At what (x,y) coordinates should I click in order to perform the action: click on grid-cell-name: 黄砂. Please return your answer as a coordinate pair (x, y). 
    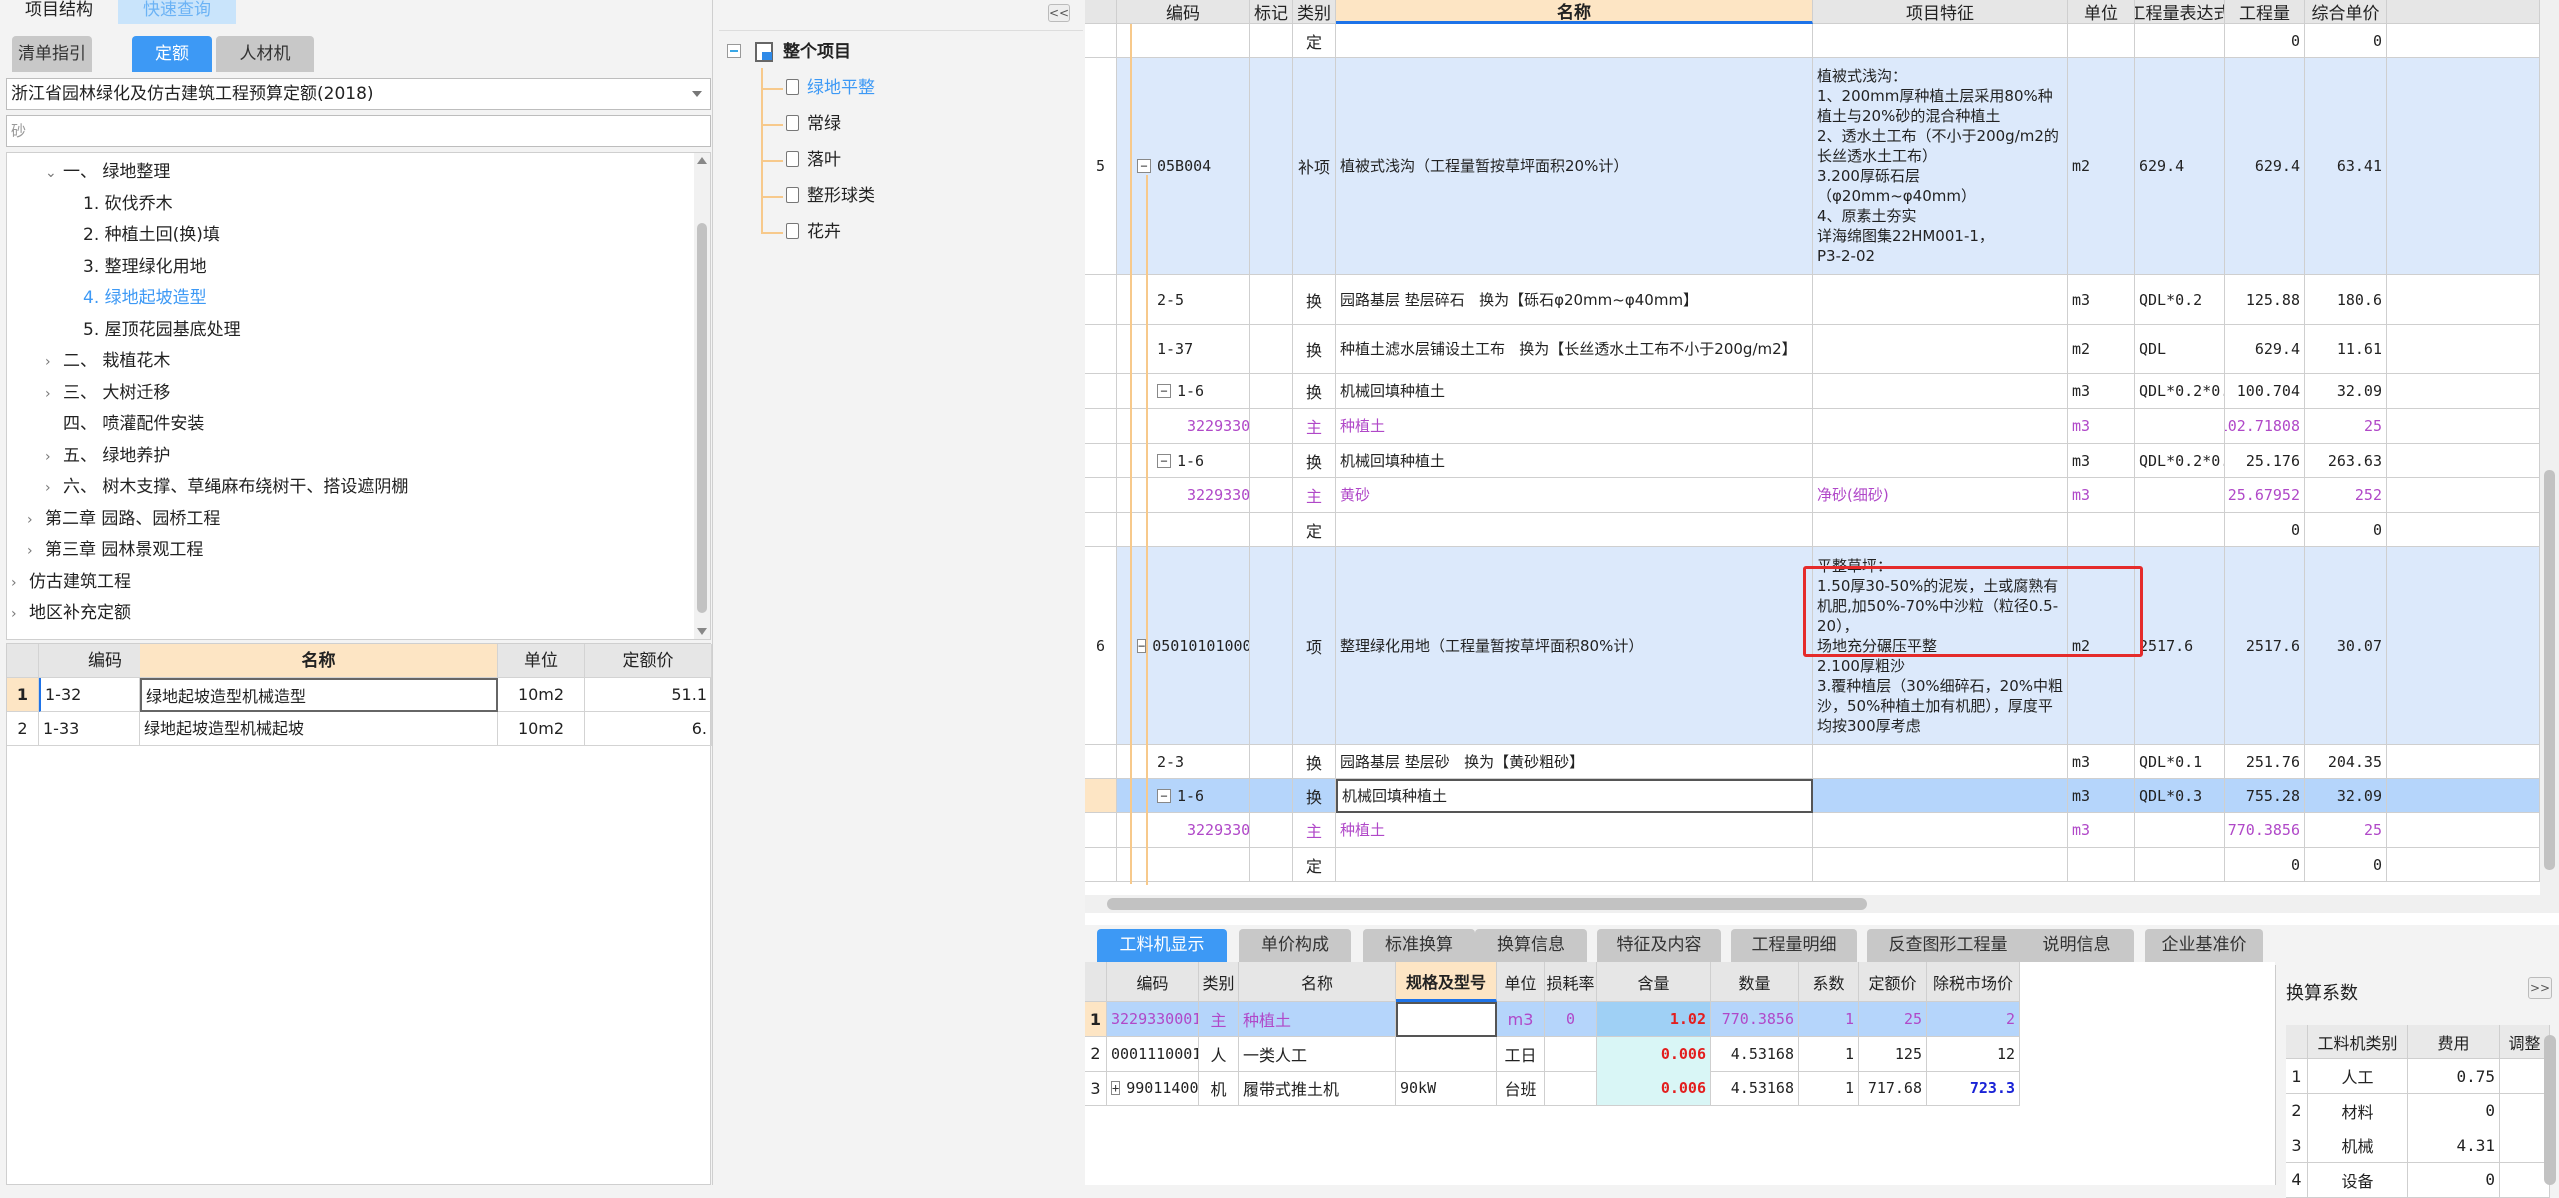
    Looking at the image, I should click on (1574, 495).